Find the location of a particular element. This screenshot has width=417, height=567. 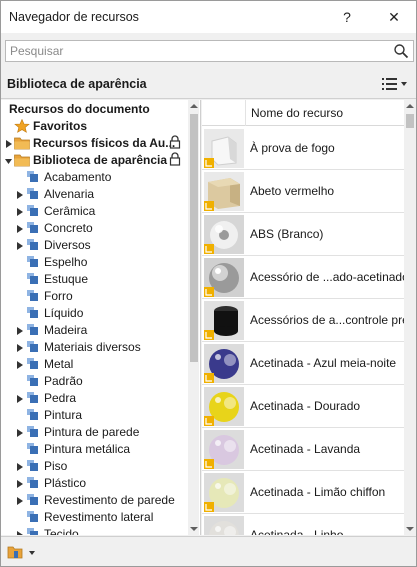

tree-item-label: Tecido is located at coordinates (61, 531).